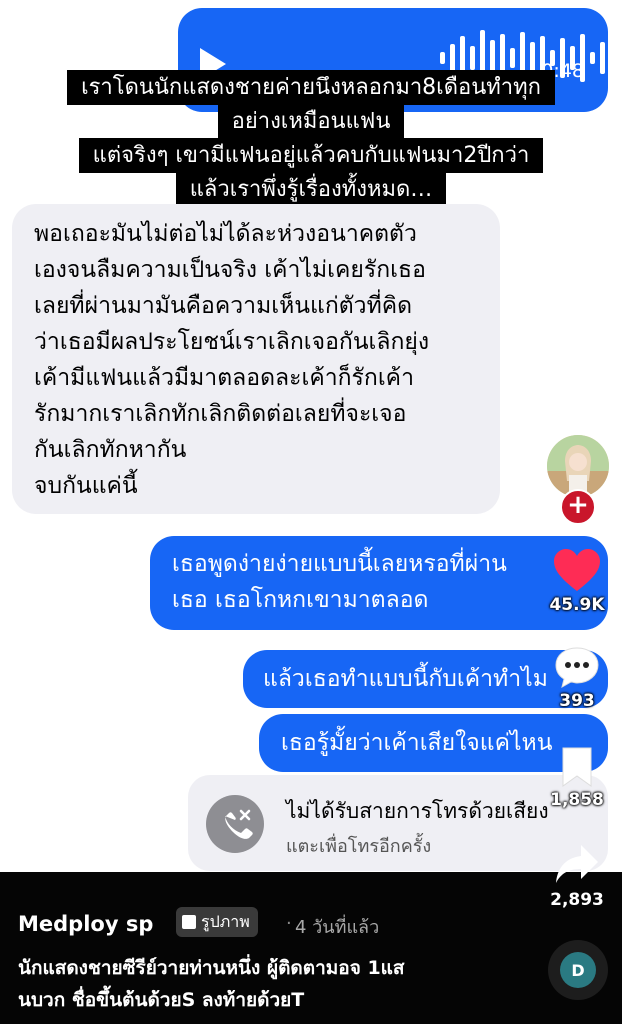 The width and height of the screenshot is (622, 1024). I want to click on message-line: เลยที่ผ่านมามันคือความเห็นแก่ตัวที่คิด, so click(223, 306).